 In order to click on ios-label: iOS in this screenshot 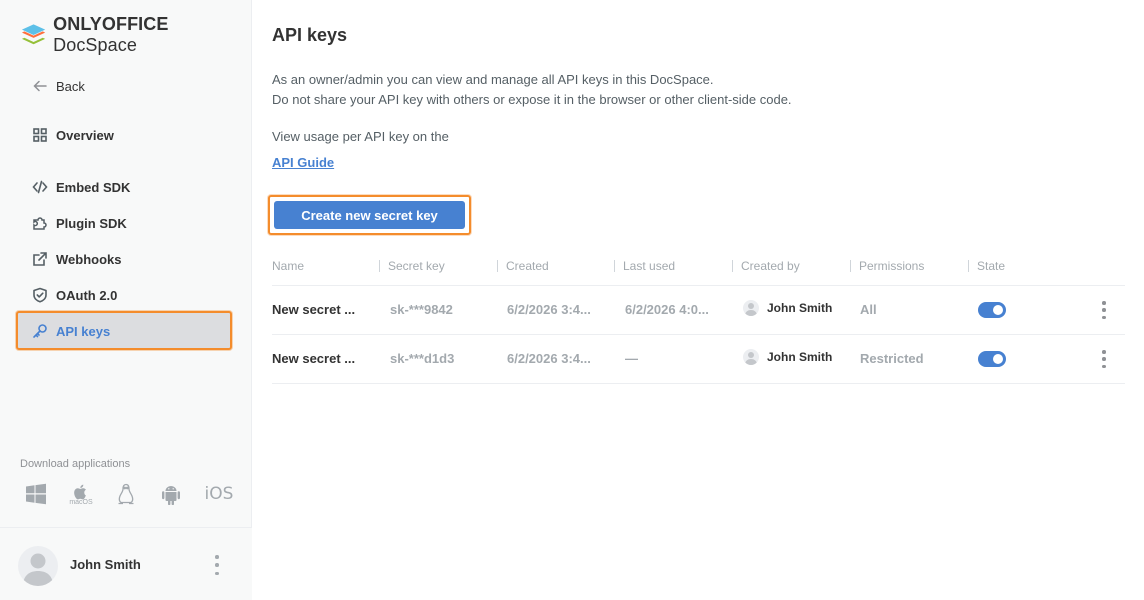, I will do `click(219, 494)`.